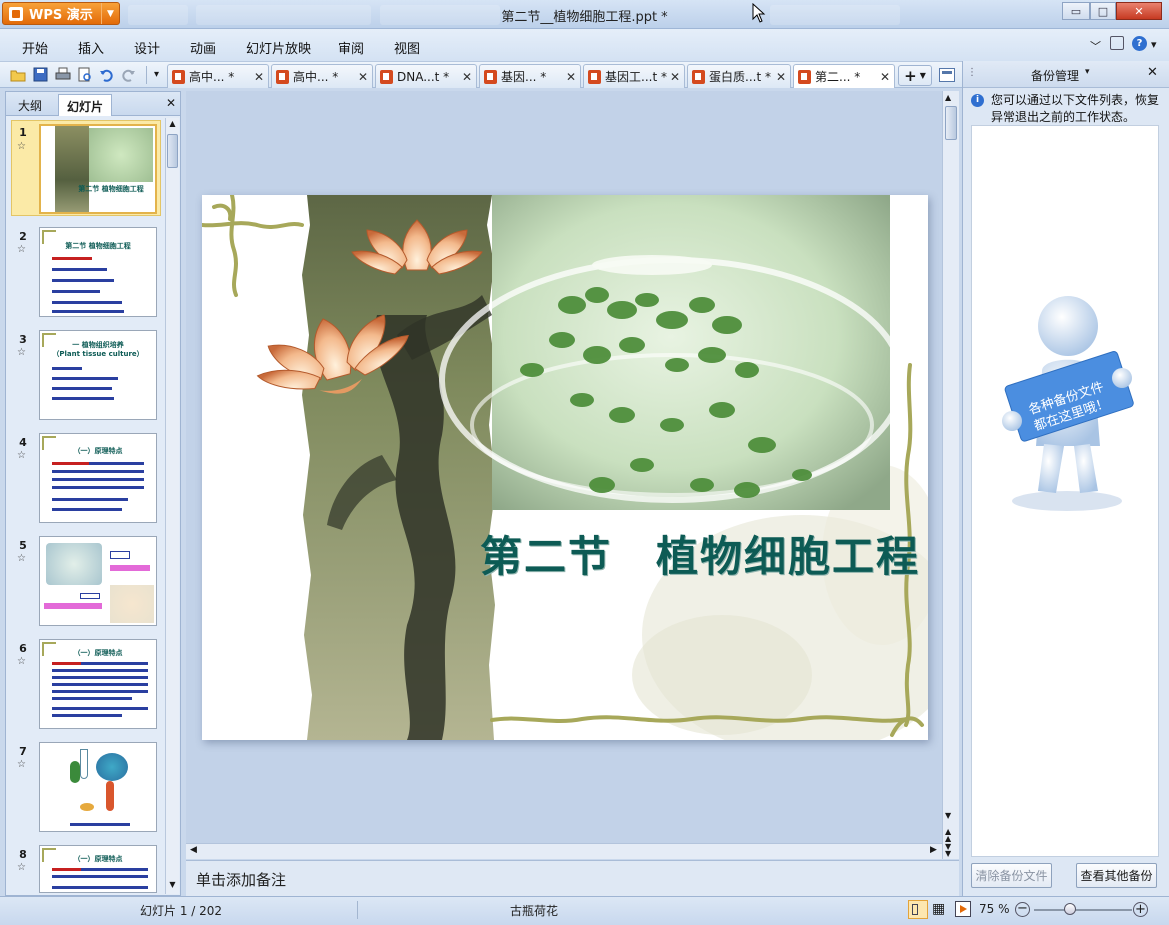 This screenshot has width=1169, height=925. I want to click on open-folder-icon, so click(17, 74).